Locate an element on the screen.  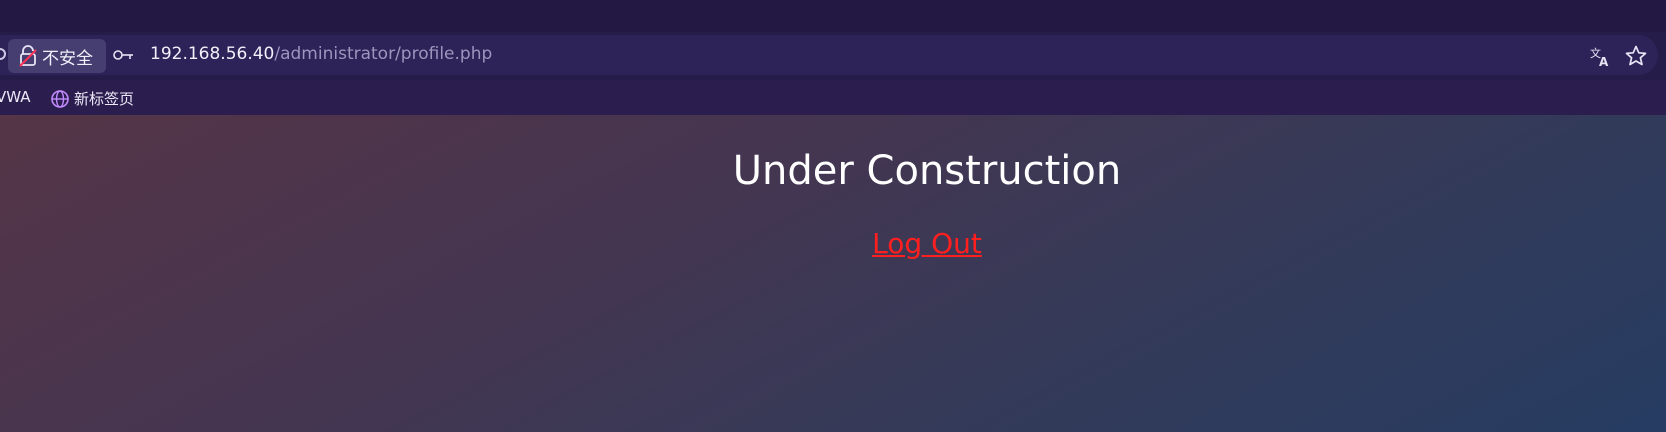
bookmark-new-tab: 新标签页 is located at coordinates (92, 98).